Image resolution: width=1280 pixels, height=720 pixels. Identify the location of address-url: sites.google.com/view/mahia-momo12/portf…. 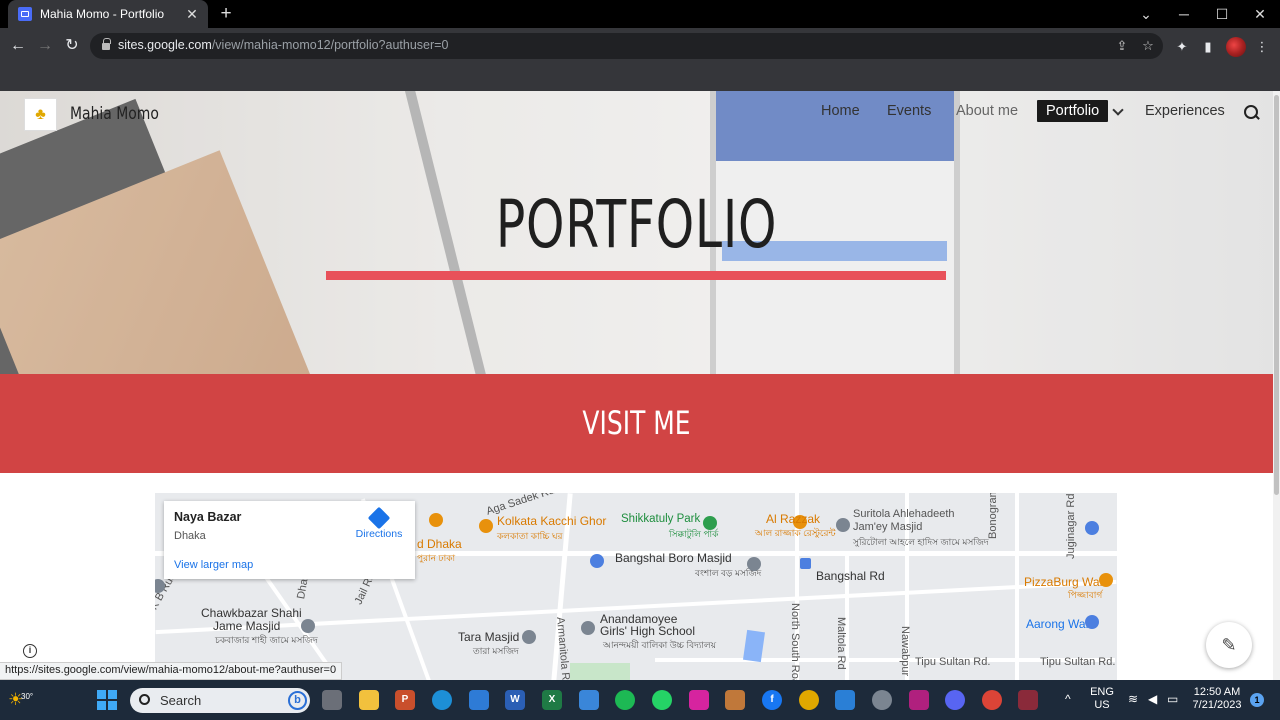
(283, 45).